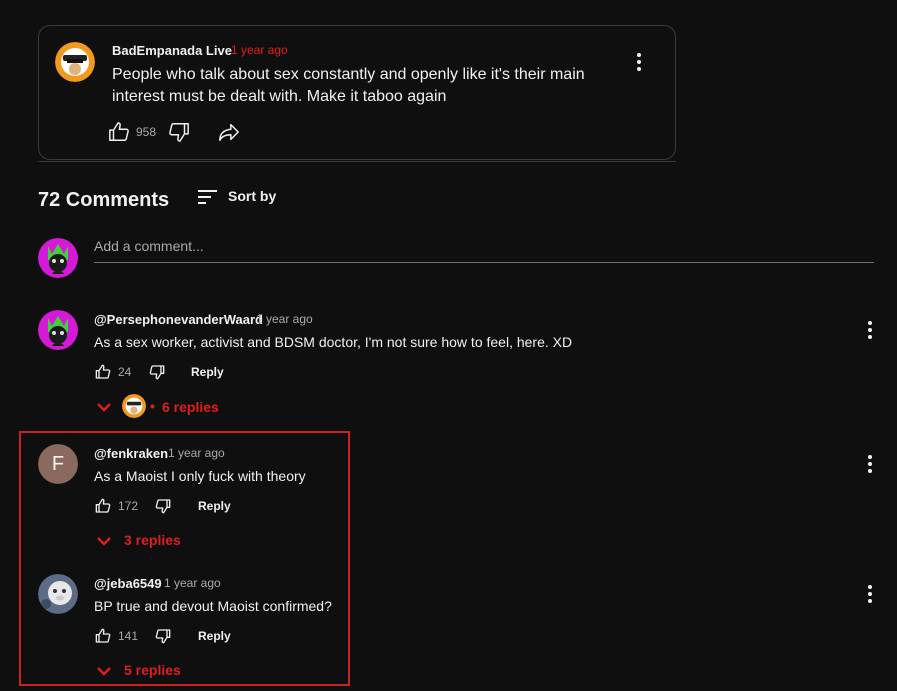 Image resolution: width=897 pixels, height=691 pixels. Describe the element at coordinates (207, 197) in the screenshot. I see `sort-icon` at that location.